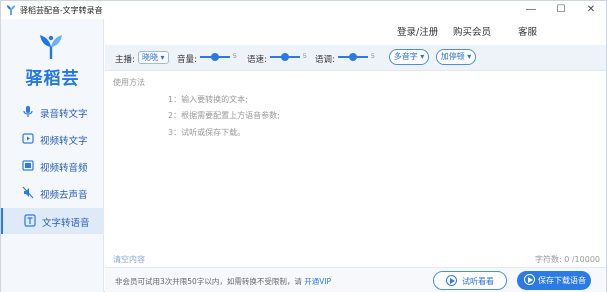 The width and height of the screenshot is (607, 292). I want to click on maximize-button: ☐, so click(561, 10).